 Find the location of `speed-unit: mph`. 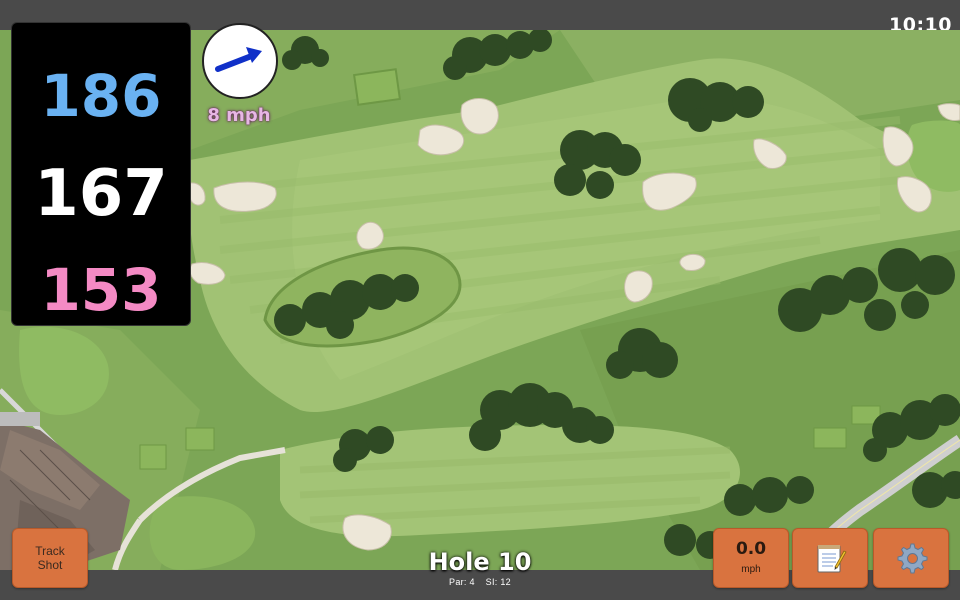

speed-unit: mph is located at coordinates (751, 569).